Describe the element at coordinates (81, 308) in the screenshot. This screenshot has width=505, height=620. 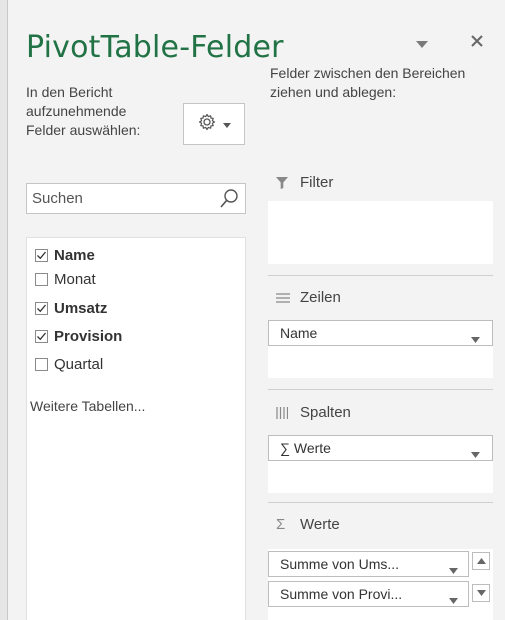
I see `field-label: Umsatz` at that location.